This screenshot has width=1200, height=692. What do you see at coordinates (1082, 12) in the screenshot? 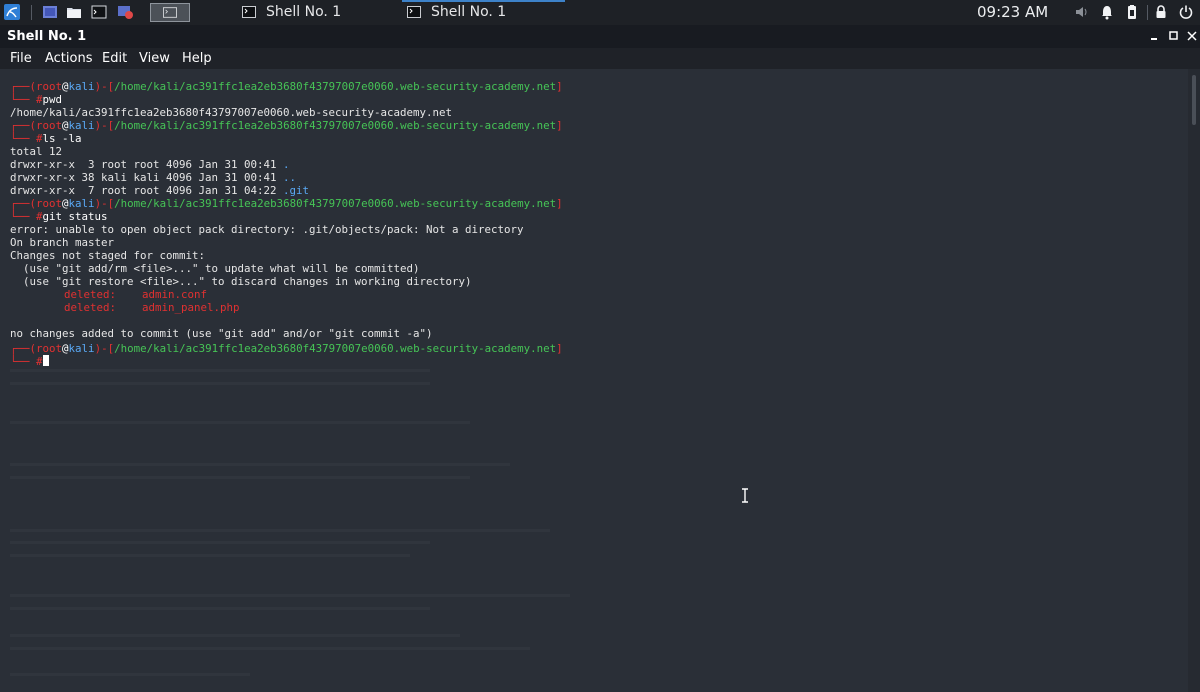
I see `volume-icon` at bounding box center [1082, 12].